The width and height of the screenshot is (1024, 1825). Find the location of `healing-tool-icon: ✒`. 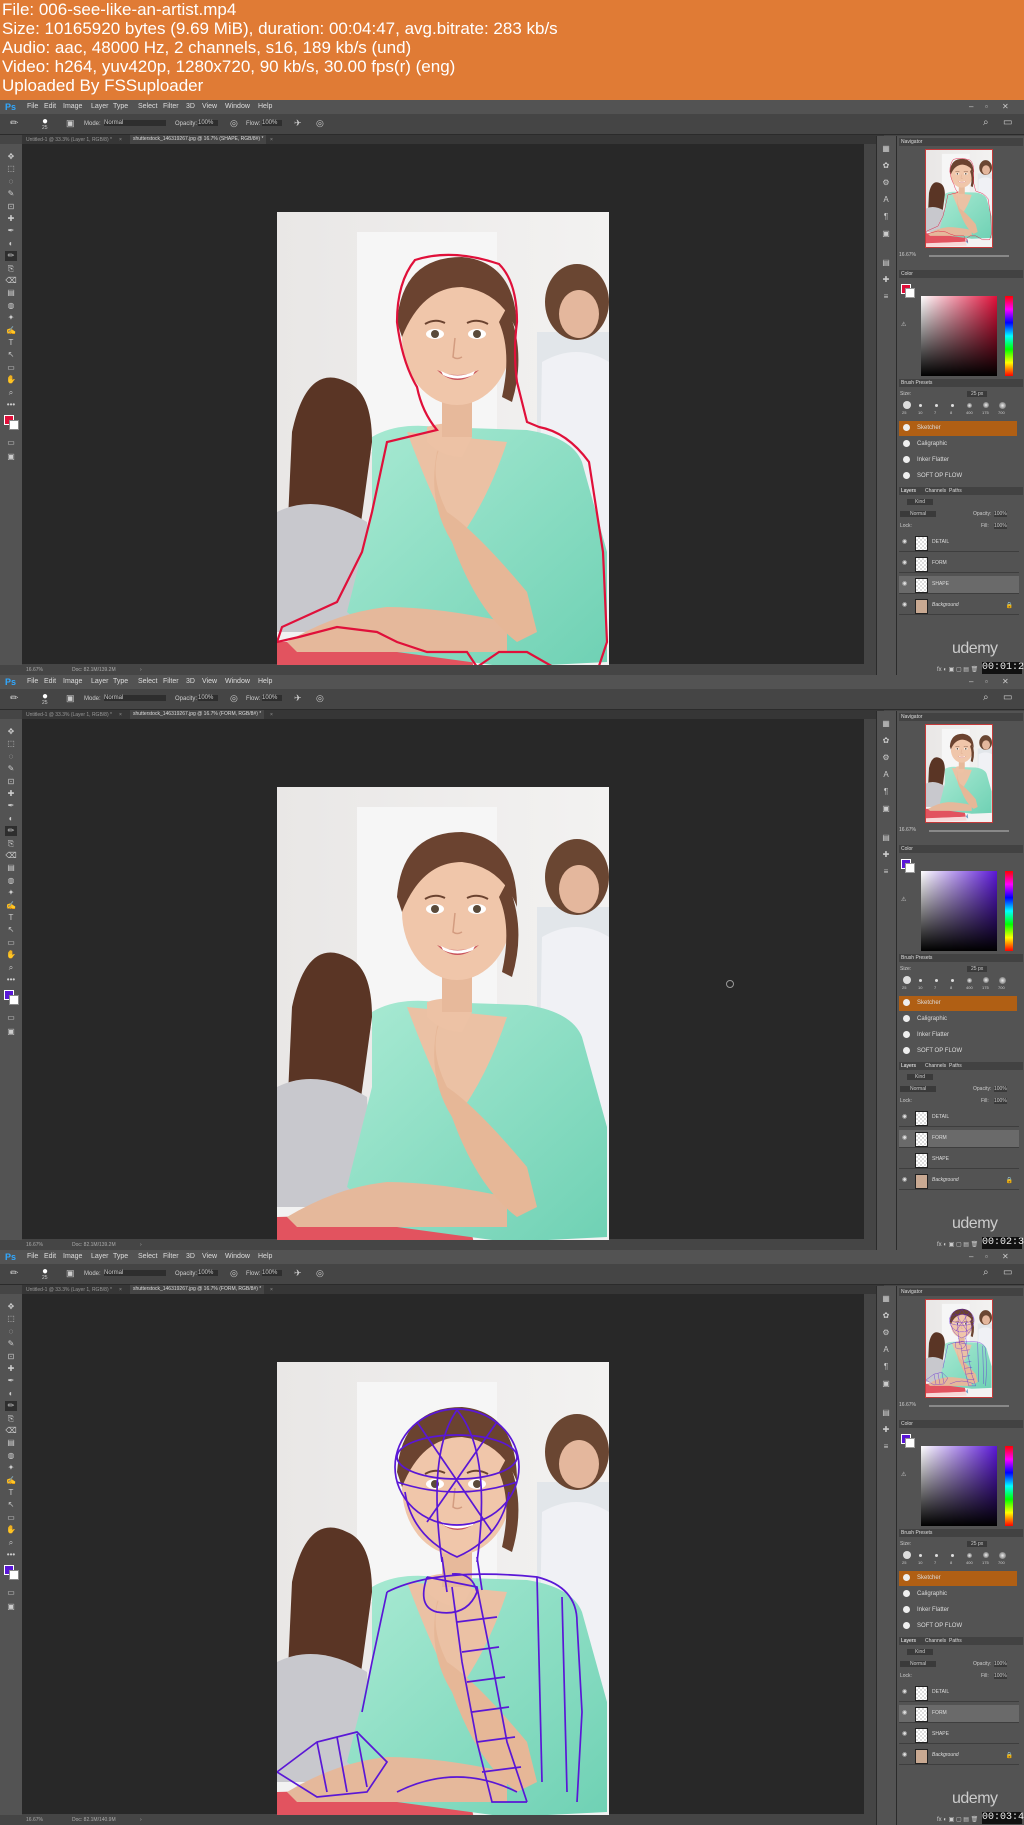

healing-tool-icon: ✒ is located at coordinates (11, 1381).